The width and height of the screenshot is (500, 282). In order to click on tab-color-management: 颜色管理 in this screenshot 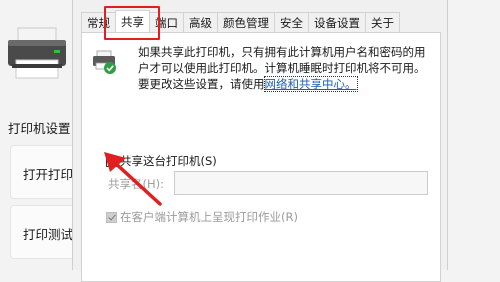, I will do `click(246, 22)`.